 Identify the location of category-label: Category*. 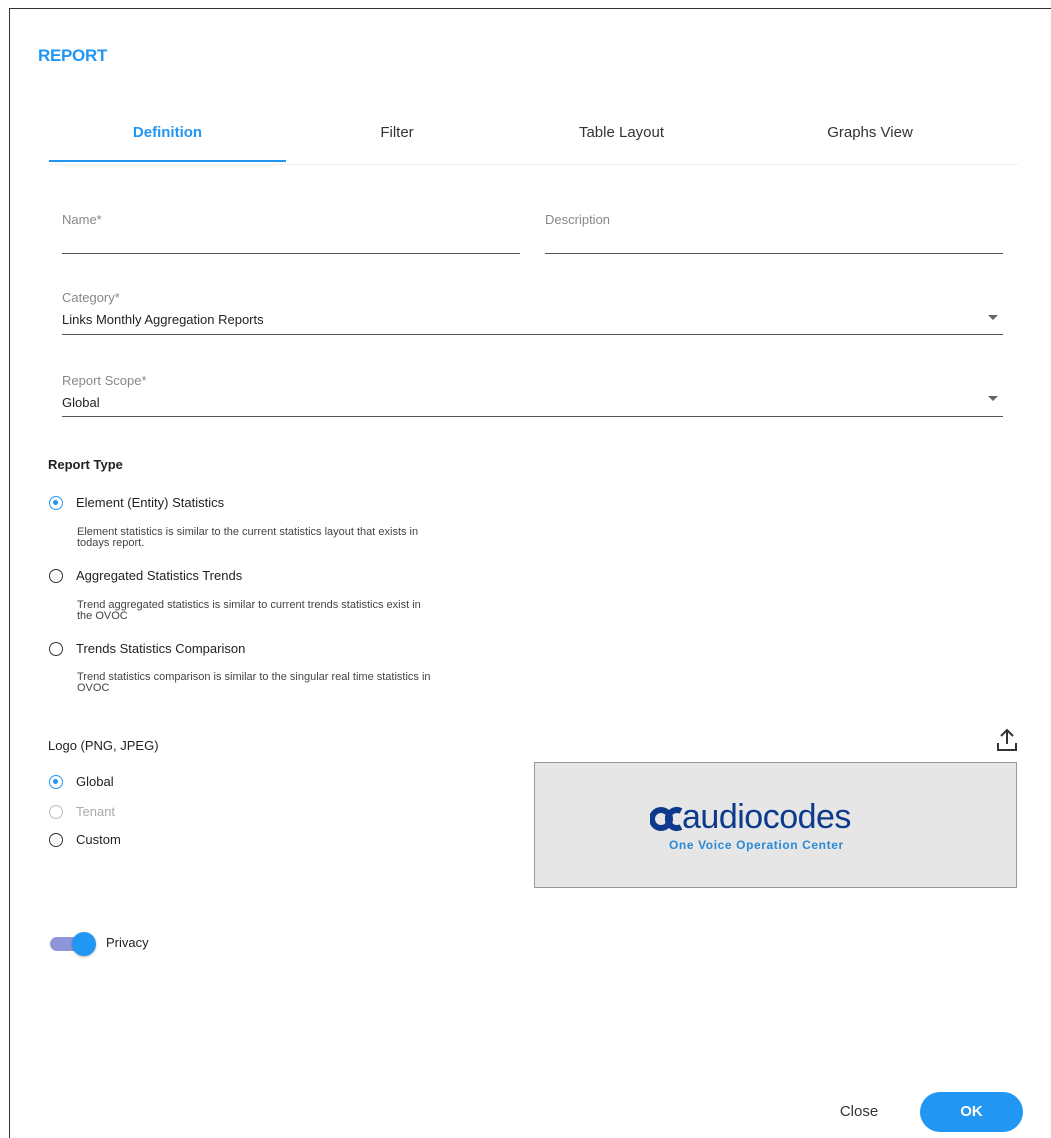
(91, 297).